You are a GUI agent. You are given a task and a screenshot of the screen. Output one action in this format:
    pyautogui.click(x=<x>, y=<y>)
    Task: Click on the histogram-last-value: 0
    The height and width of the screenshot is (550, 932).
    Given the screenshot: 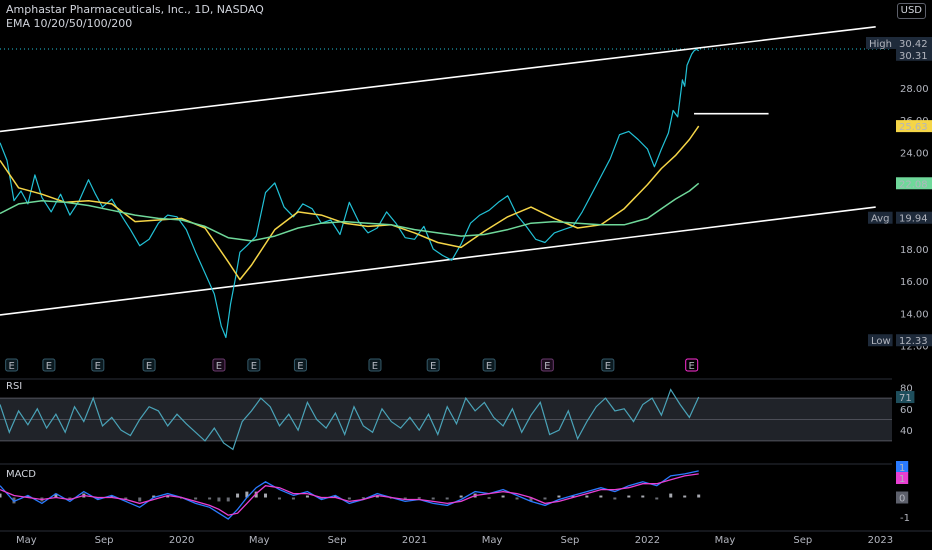 What is the action you would take?
    pyautogui.click(x=902, y=499)
    